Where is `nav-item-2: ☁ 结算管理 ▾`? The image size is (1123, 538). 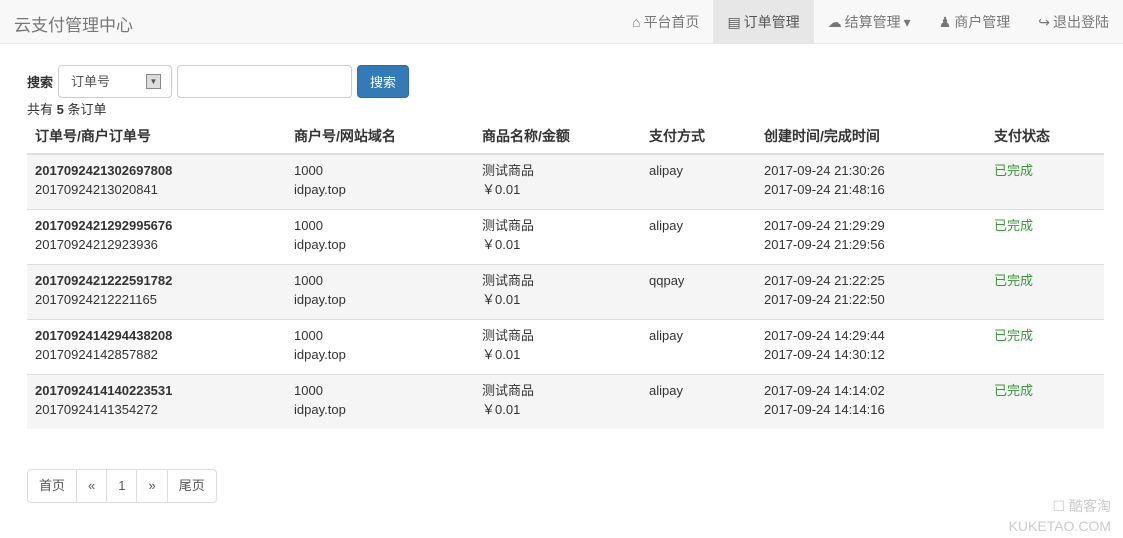 nav-item-2: ☁ 结算管理 ▾ is located at coordinates (869, 22).